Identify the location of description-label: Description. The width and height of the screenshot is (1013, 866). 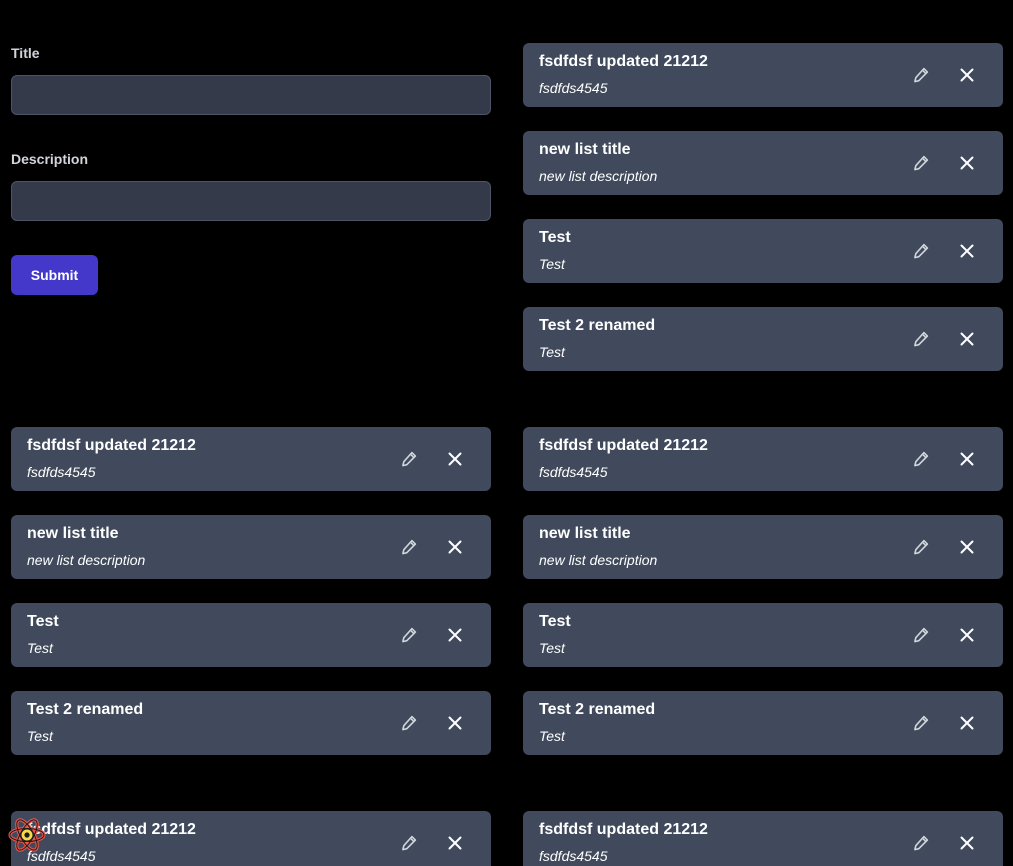
(50, 159).